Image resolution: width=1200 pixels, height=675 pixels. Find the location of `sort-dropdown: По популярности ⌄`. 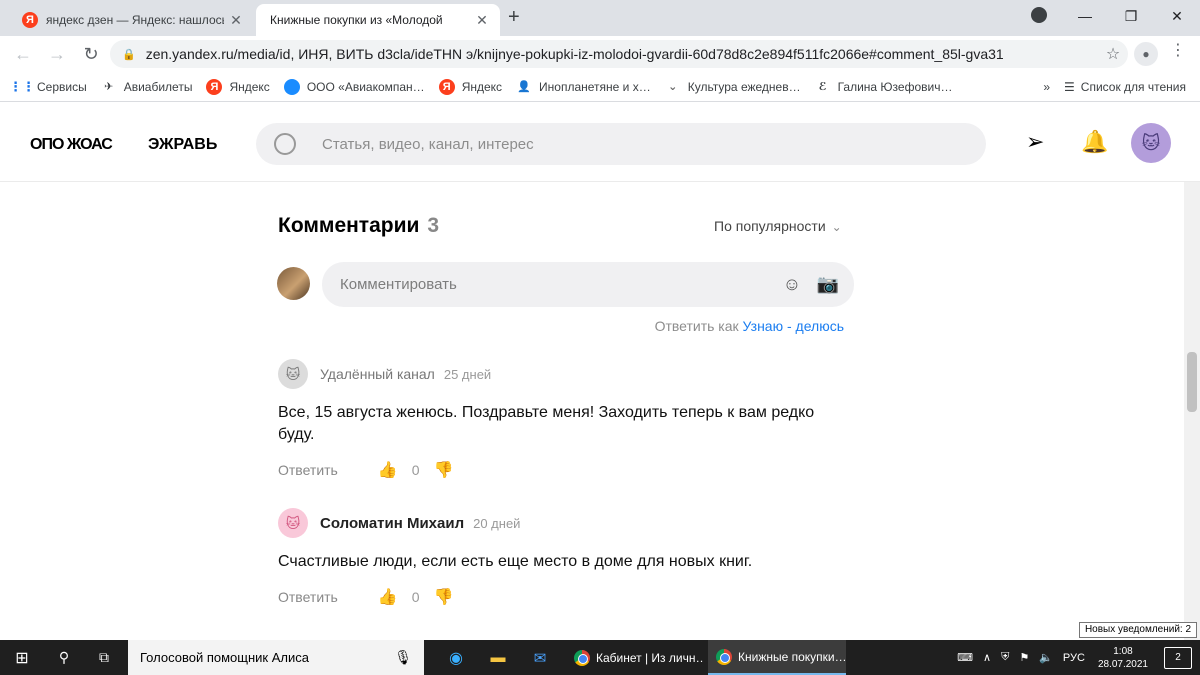

sort-dropdown: По популярности ⌄ is located at coordinates (778, 226).